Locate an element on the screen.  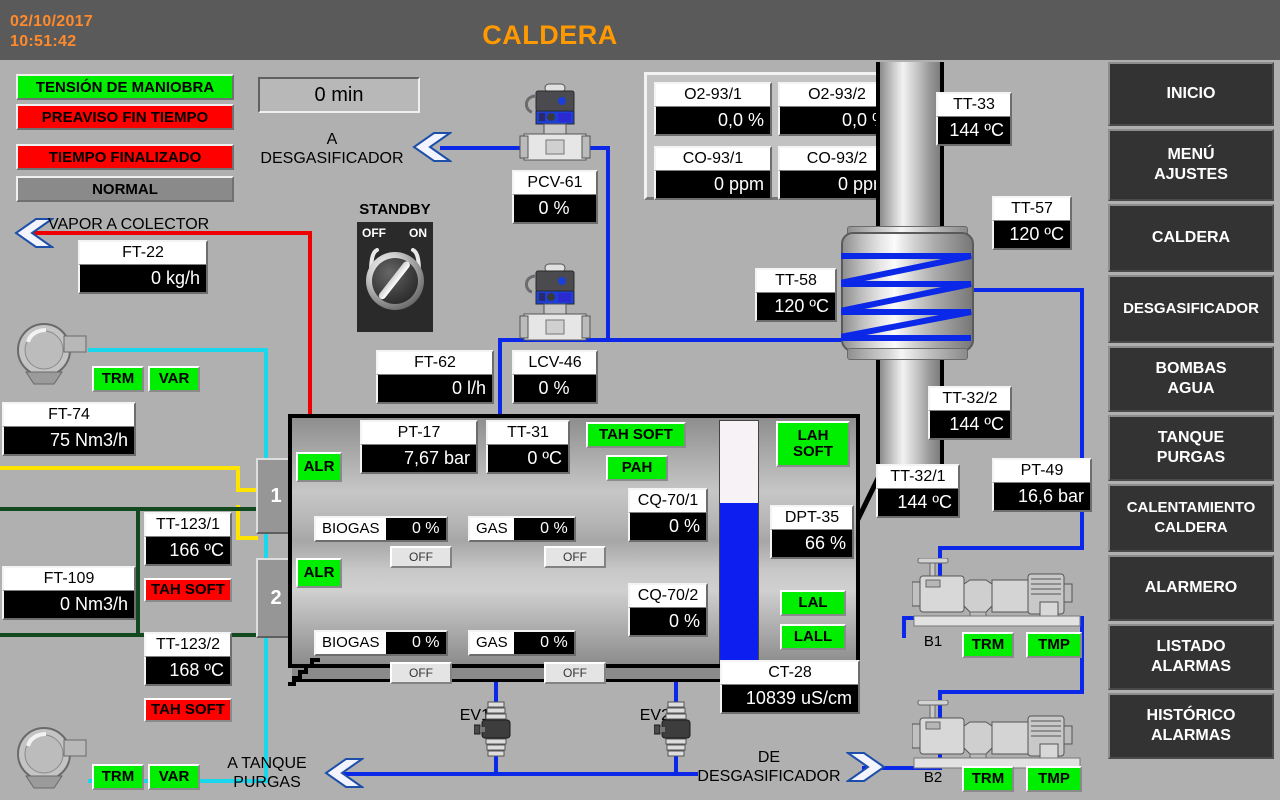
instrument-tt57: TT-57 120 ºC is located at coordinates (1032, 223).